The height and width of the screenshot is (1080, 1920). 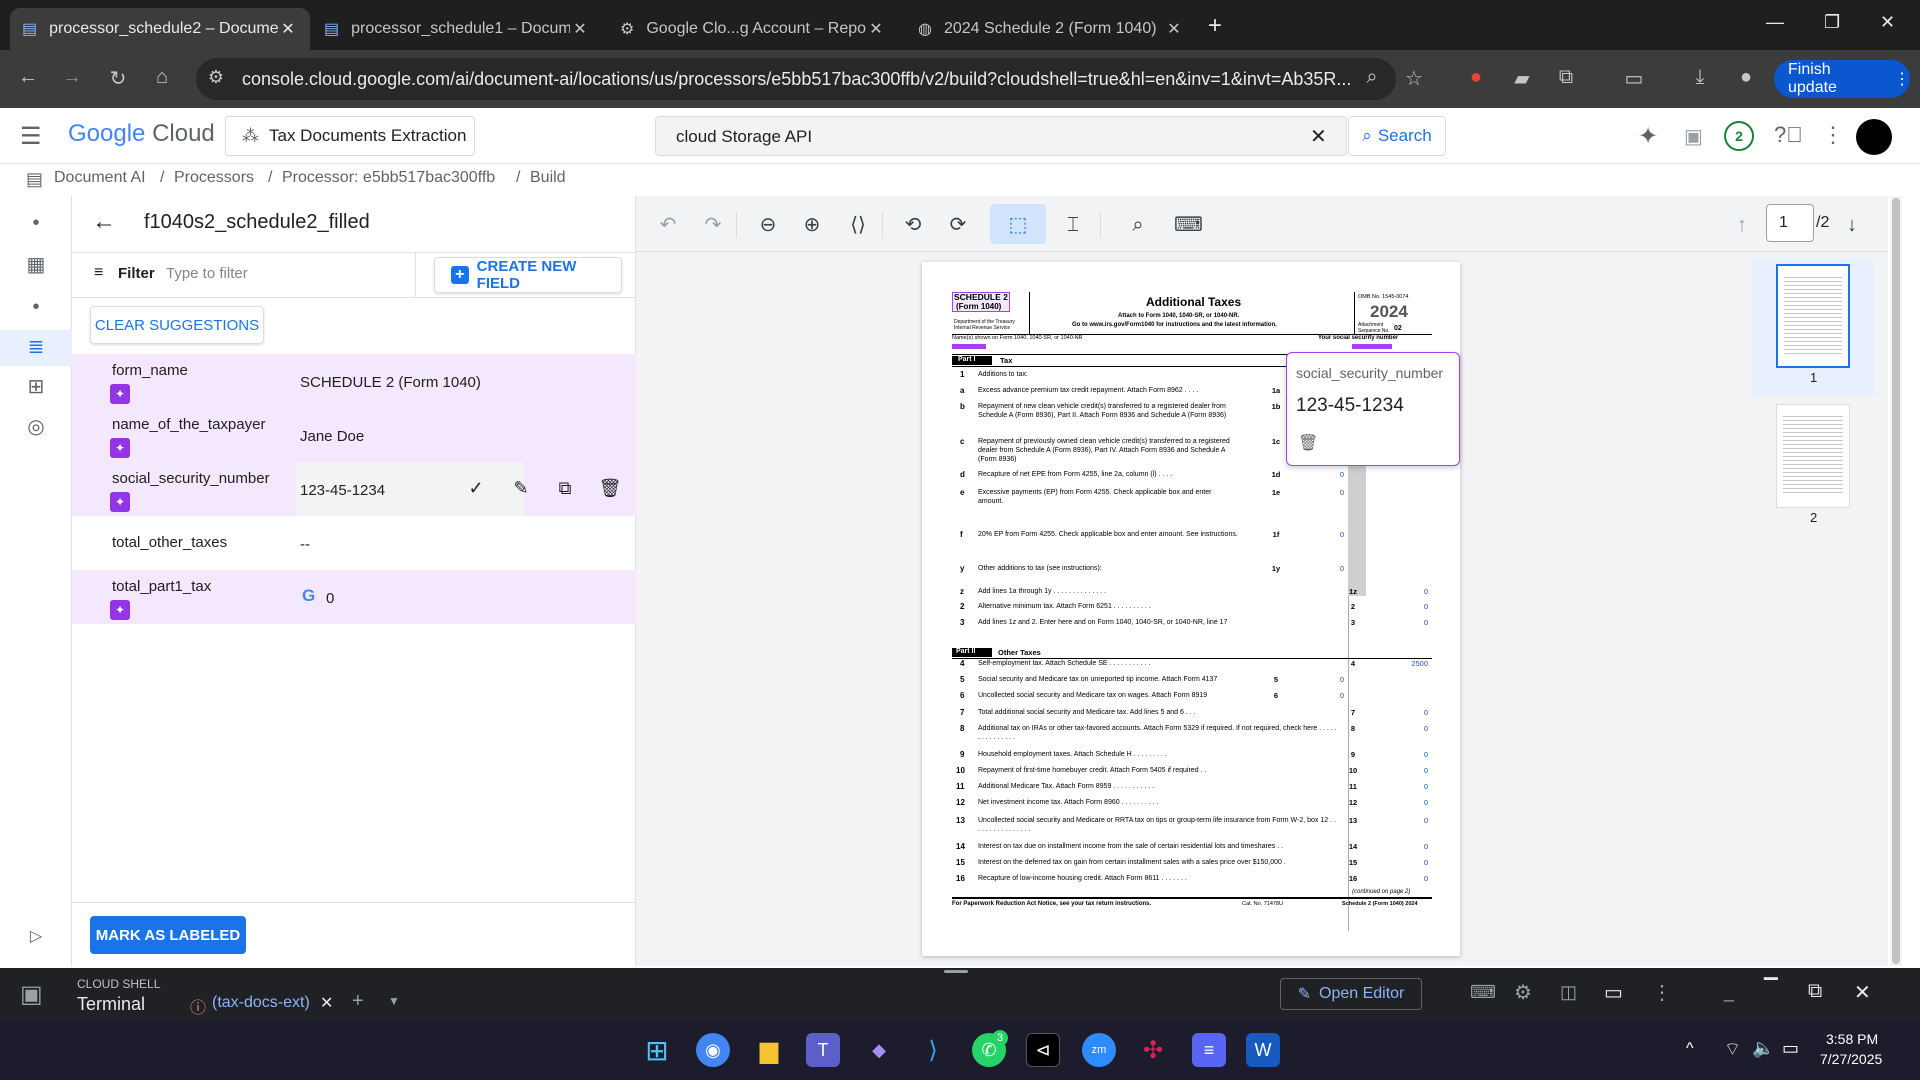 What do you see at coordinates (388, 178) in the screenshot?
I see `breadcrumb-processor: Processor: e5bb517bac300ffb` at bounding box center [388, 178].